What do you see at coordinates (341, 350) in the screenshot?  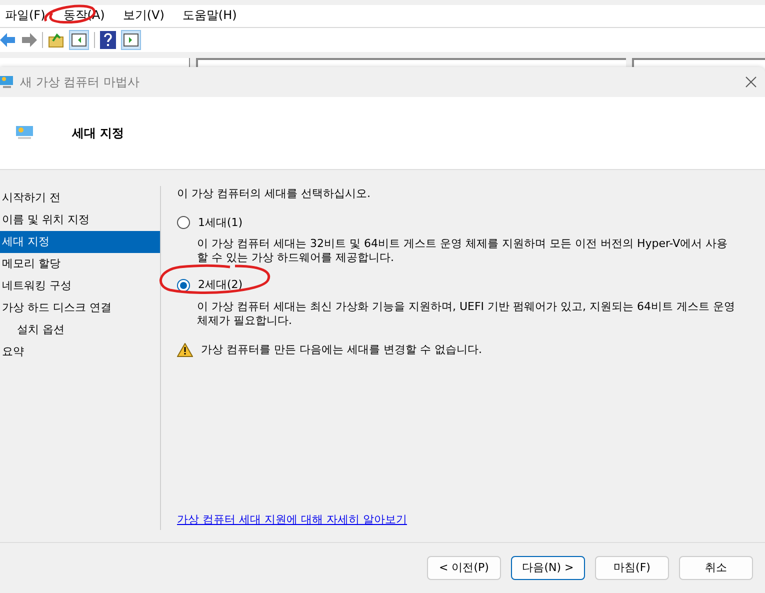 I see `warning-text: 가상 컴퓨터를 만든 다음에는 세대를 변경할 수 없습니다.` at bounding box center [341, 350].